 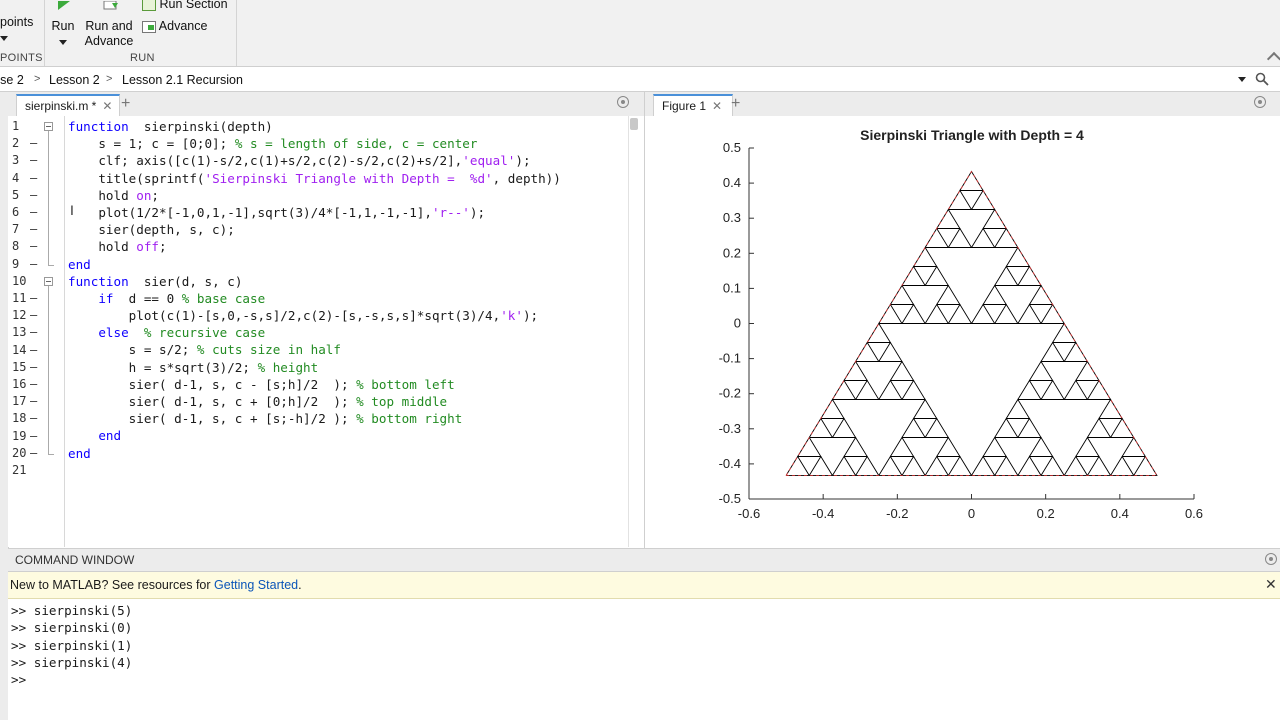 What do you see at coordinates (12, 80) in the screenshot?
I see `breadcrumb-course: rse 2` at bounding box center [12, 80].